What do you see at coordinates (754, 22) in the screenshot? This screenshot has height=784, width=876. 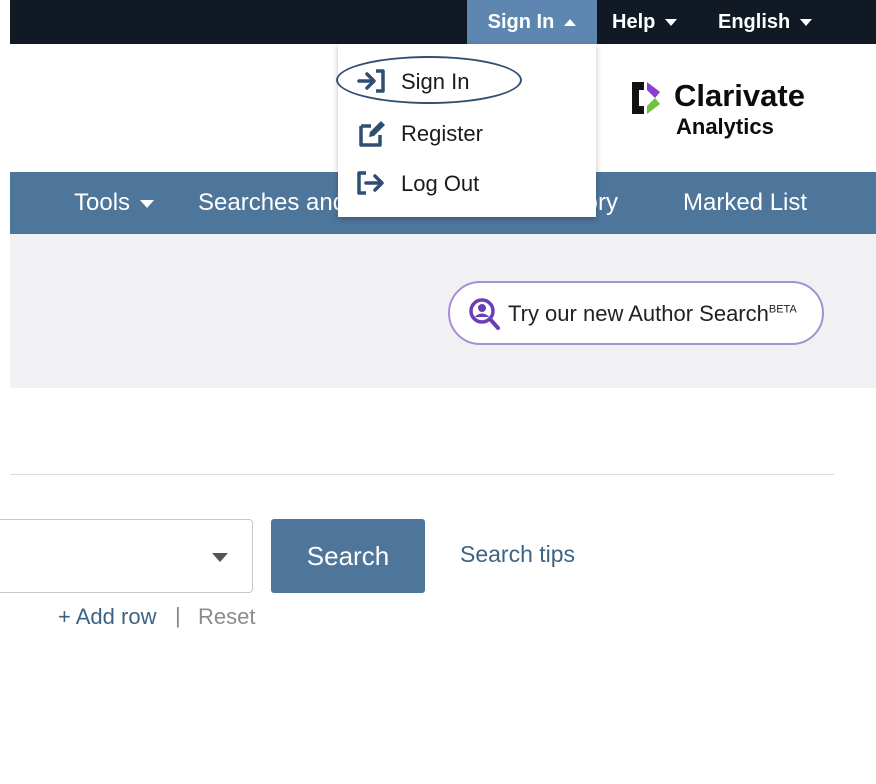 I see `language-label: English` at bounding box center [754, 22].